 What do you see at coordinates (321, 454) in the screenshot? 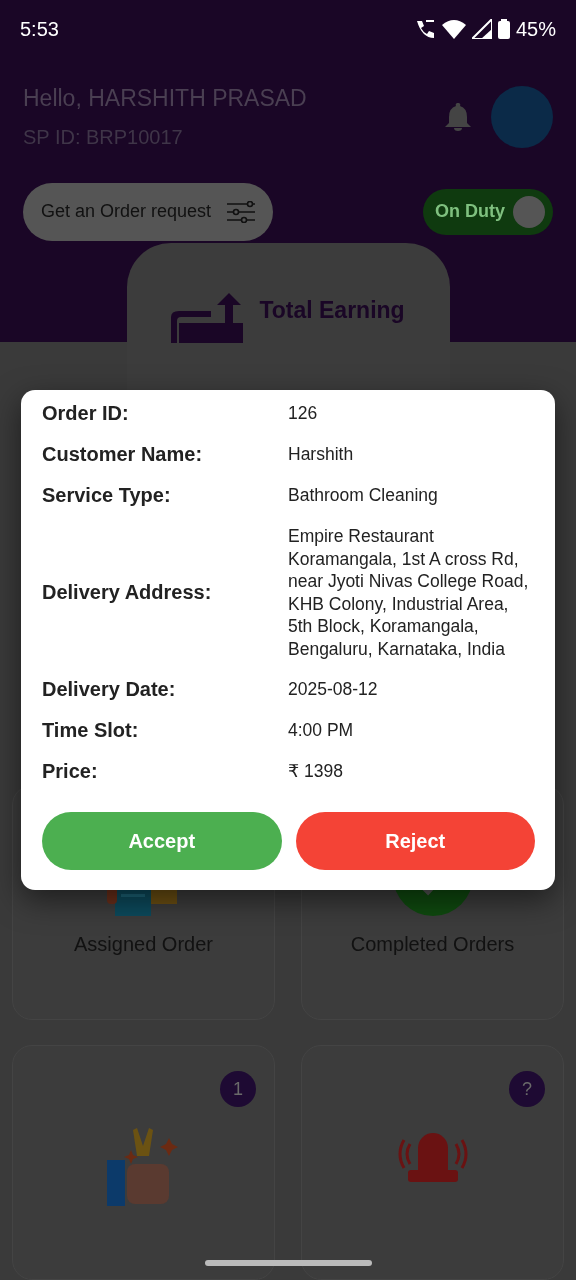
I see `field-value: Harshith` at bounding box center [321, 454].